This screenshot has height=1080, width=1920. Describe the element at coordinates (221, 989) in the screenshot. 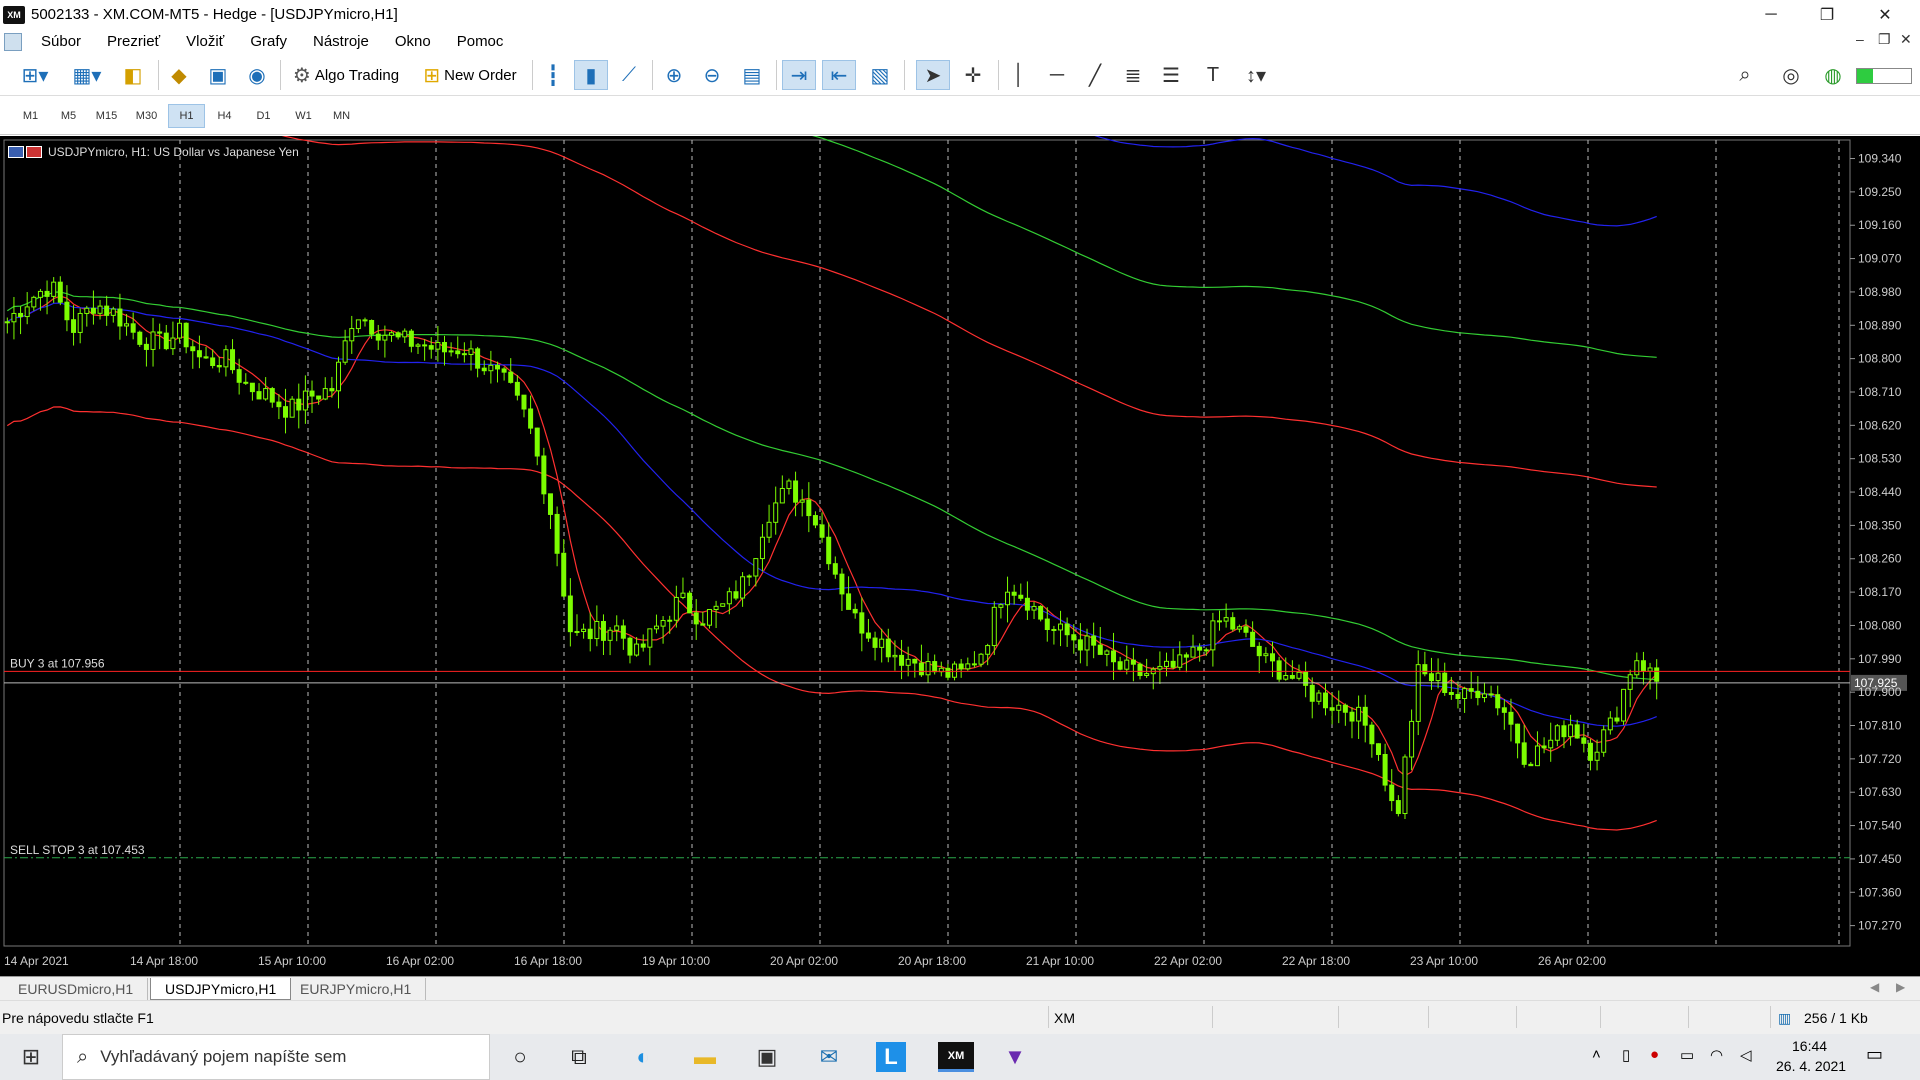

I see `chart-tab-usdjpy: USDJPYmicro,H1` at that location.